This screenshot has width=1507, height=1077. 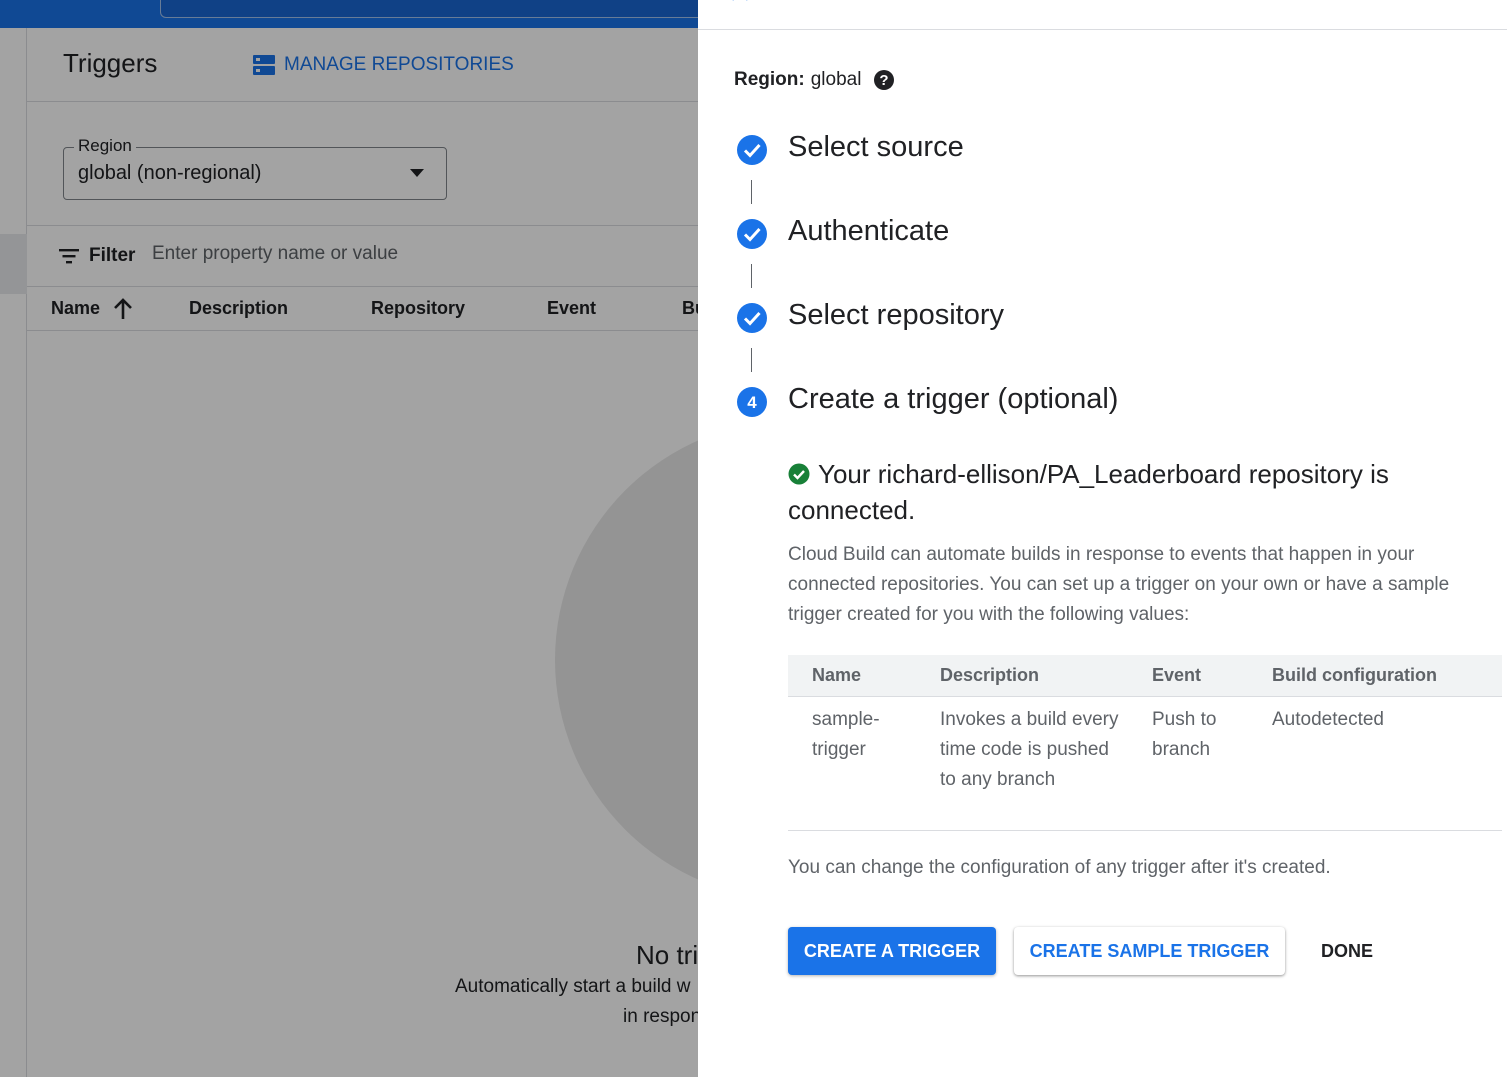 I want to click on step-authenticate: Authenticate, so click(x=869, y=231).